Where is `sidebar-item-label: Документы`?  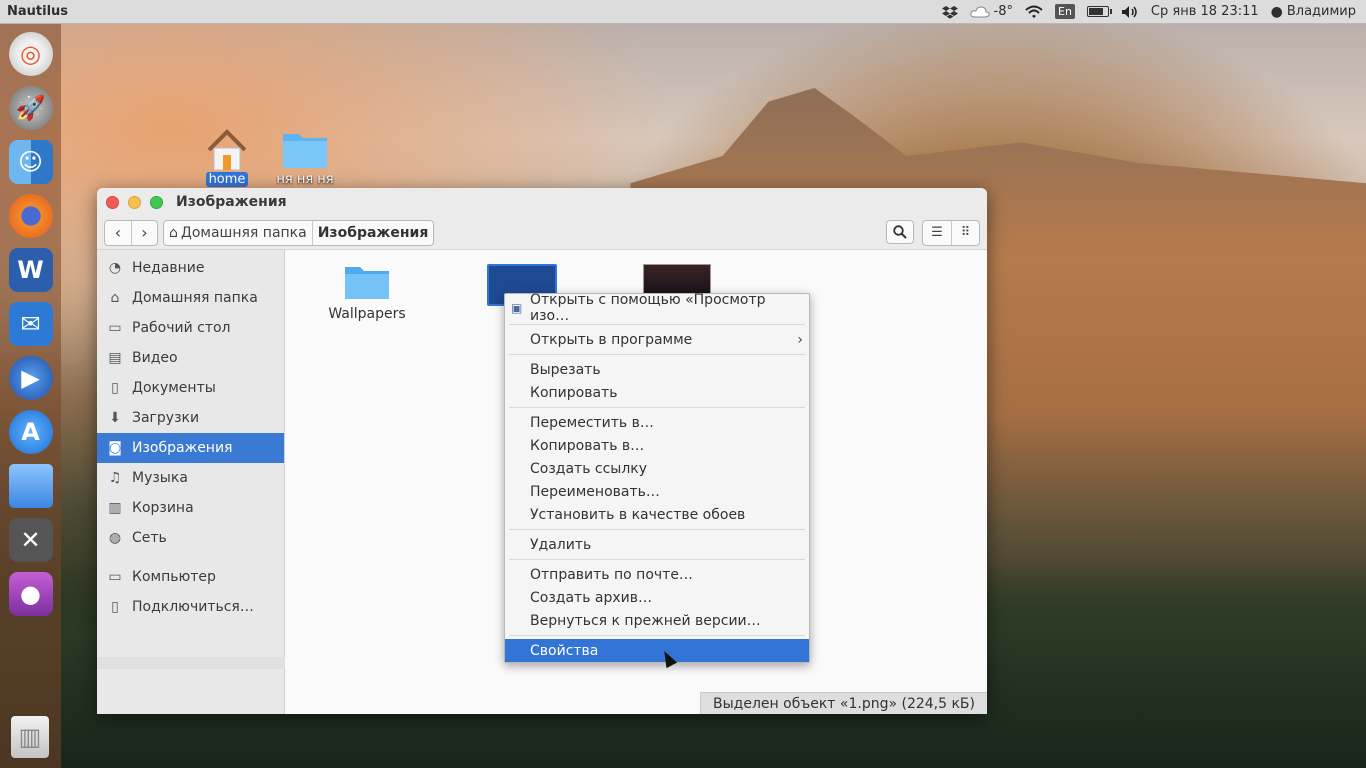
sidebar-item-label: Документы is located at coordinates (174, 388).